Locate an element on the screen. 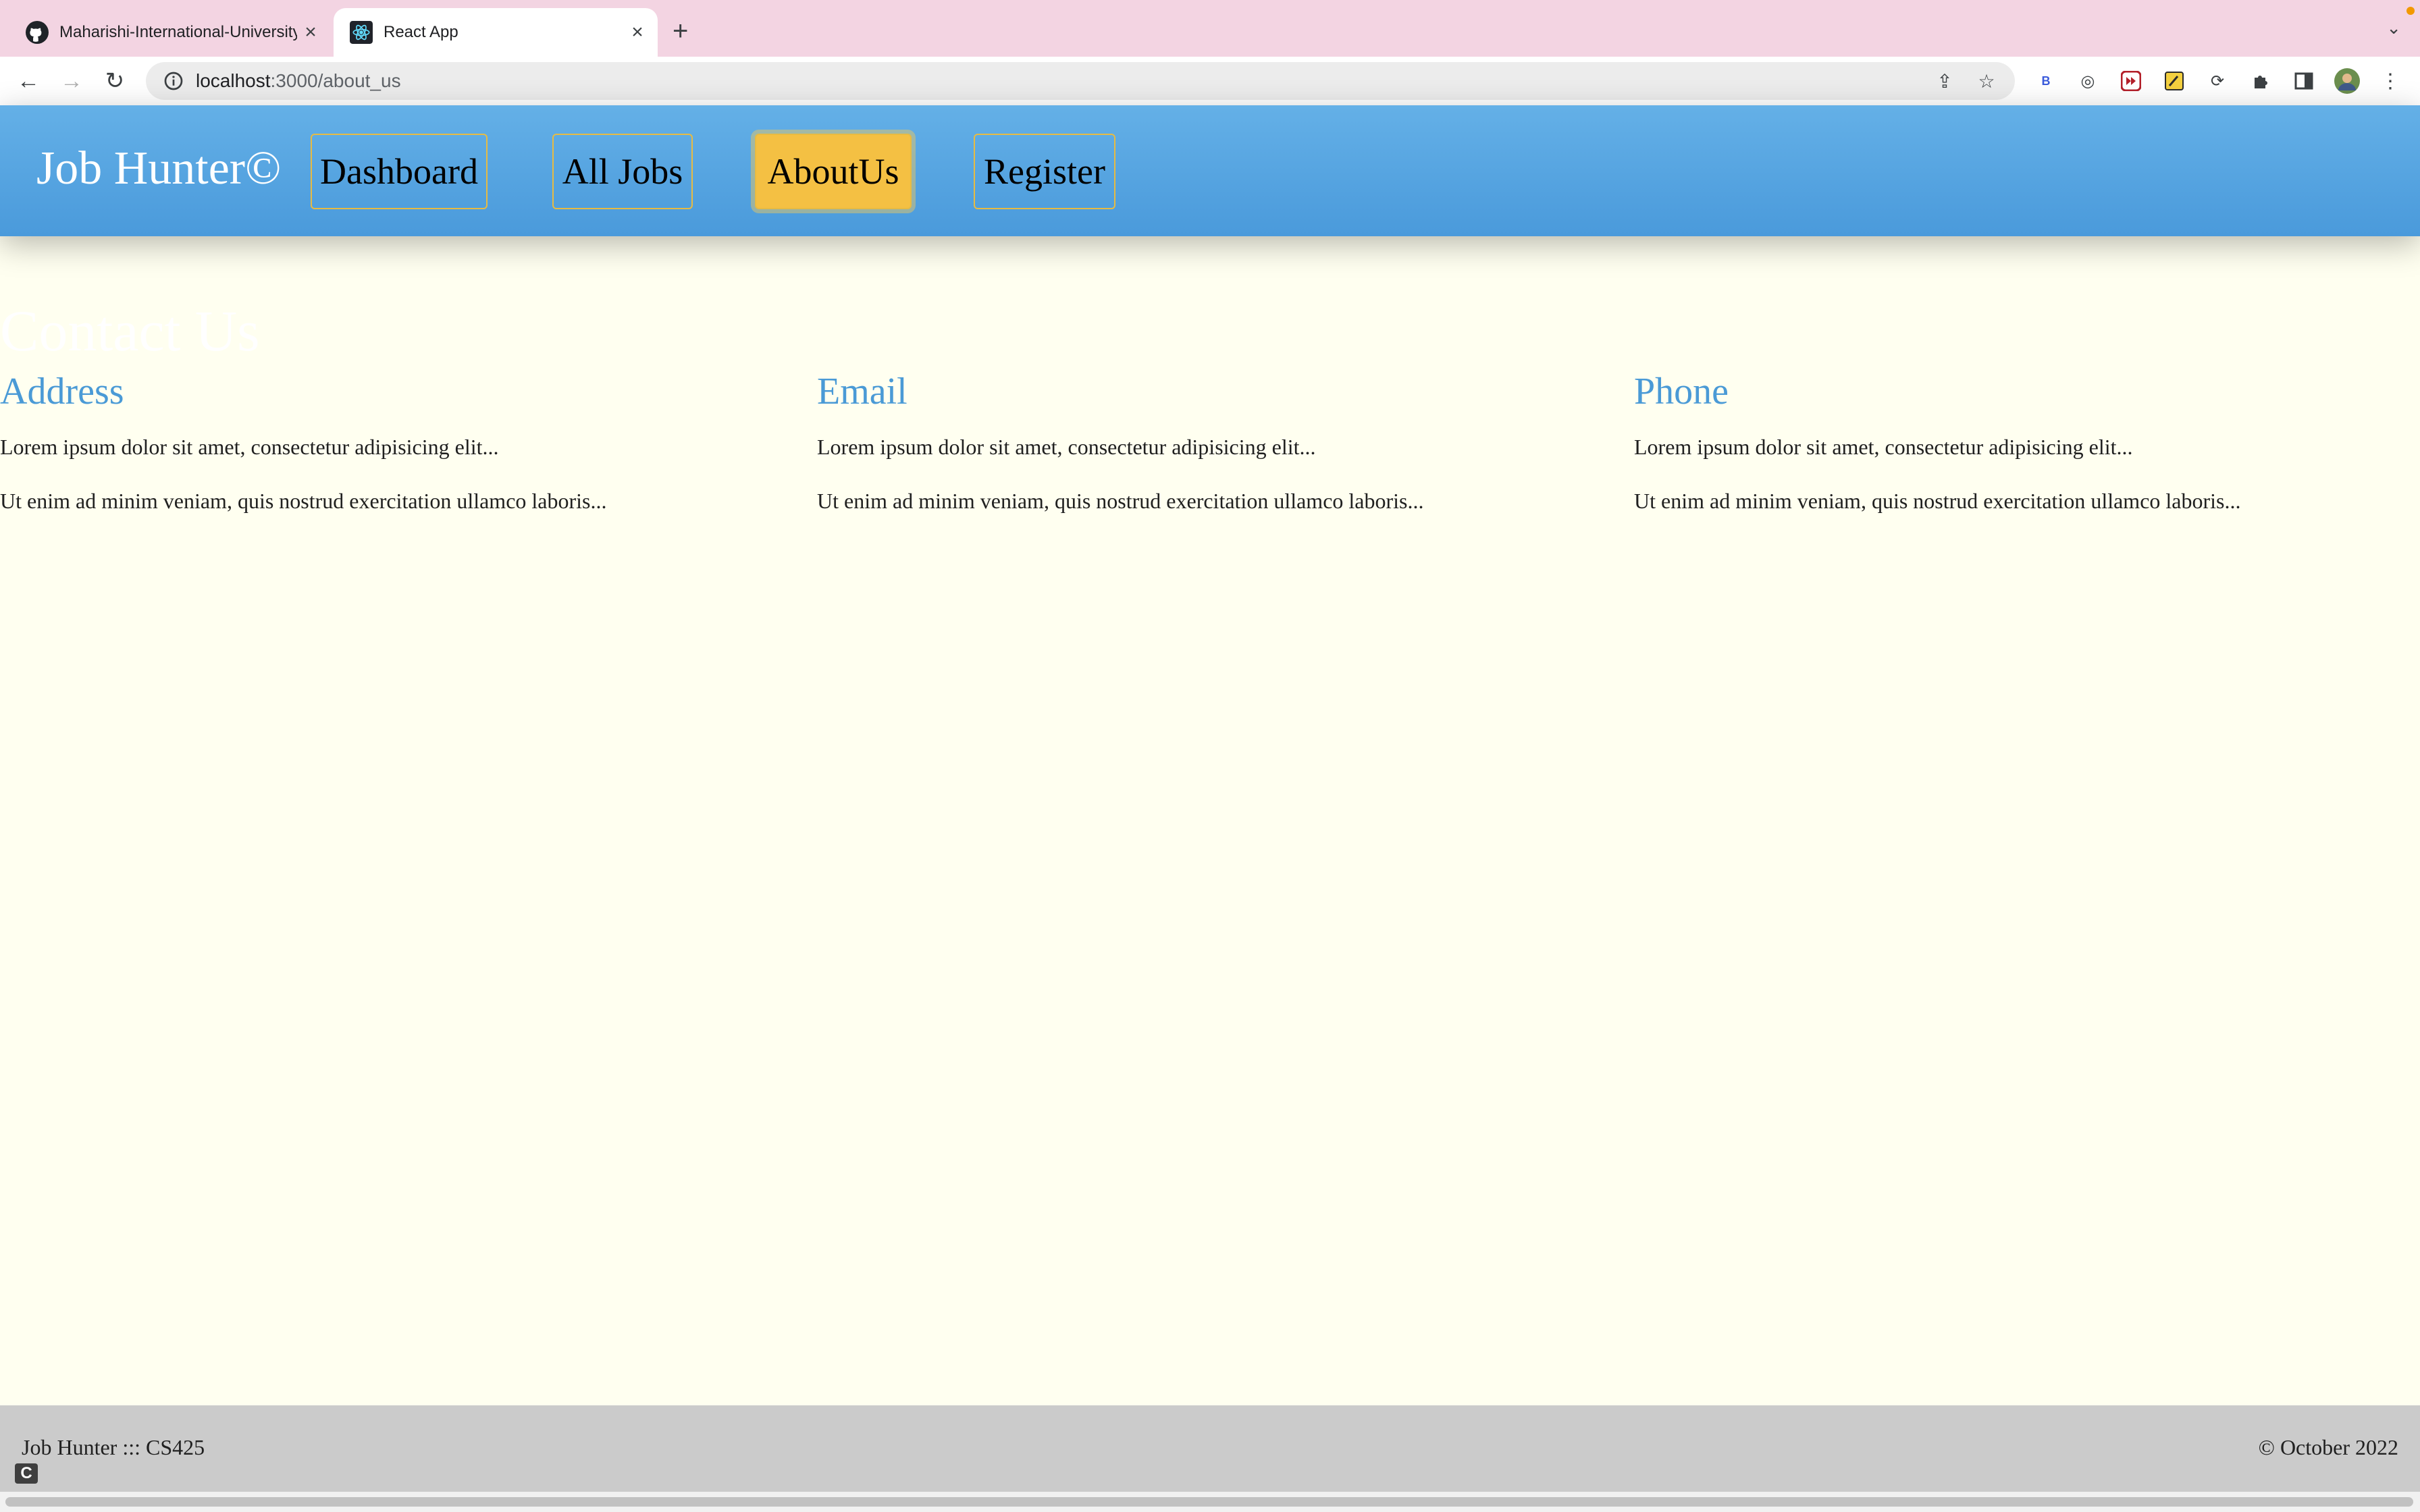  url-host: localhost is located at coordinates (233, 80).